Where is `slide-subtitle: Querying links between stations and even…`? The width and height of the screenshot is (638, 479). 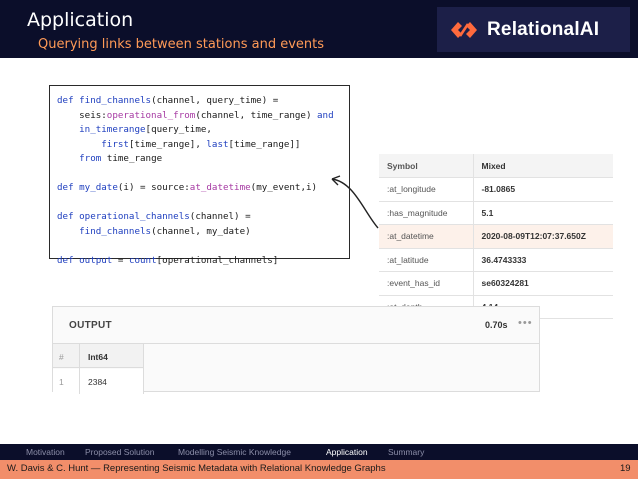 slide-subtitle: Querying links between stations and even… is located at coordinates (181, 44).